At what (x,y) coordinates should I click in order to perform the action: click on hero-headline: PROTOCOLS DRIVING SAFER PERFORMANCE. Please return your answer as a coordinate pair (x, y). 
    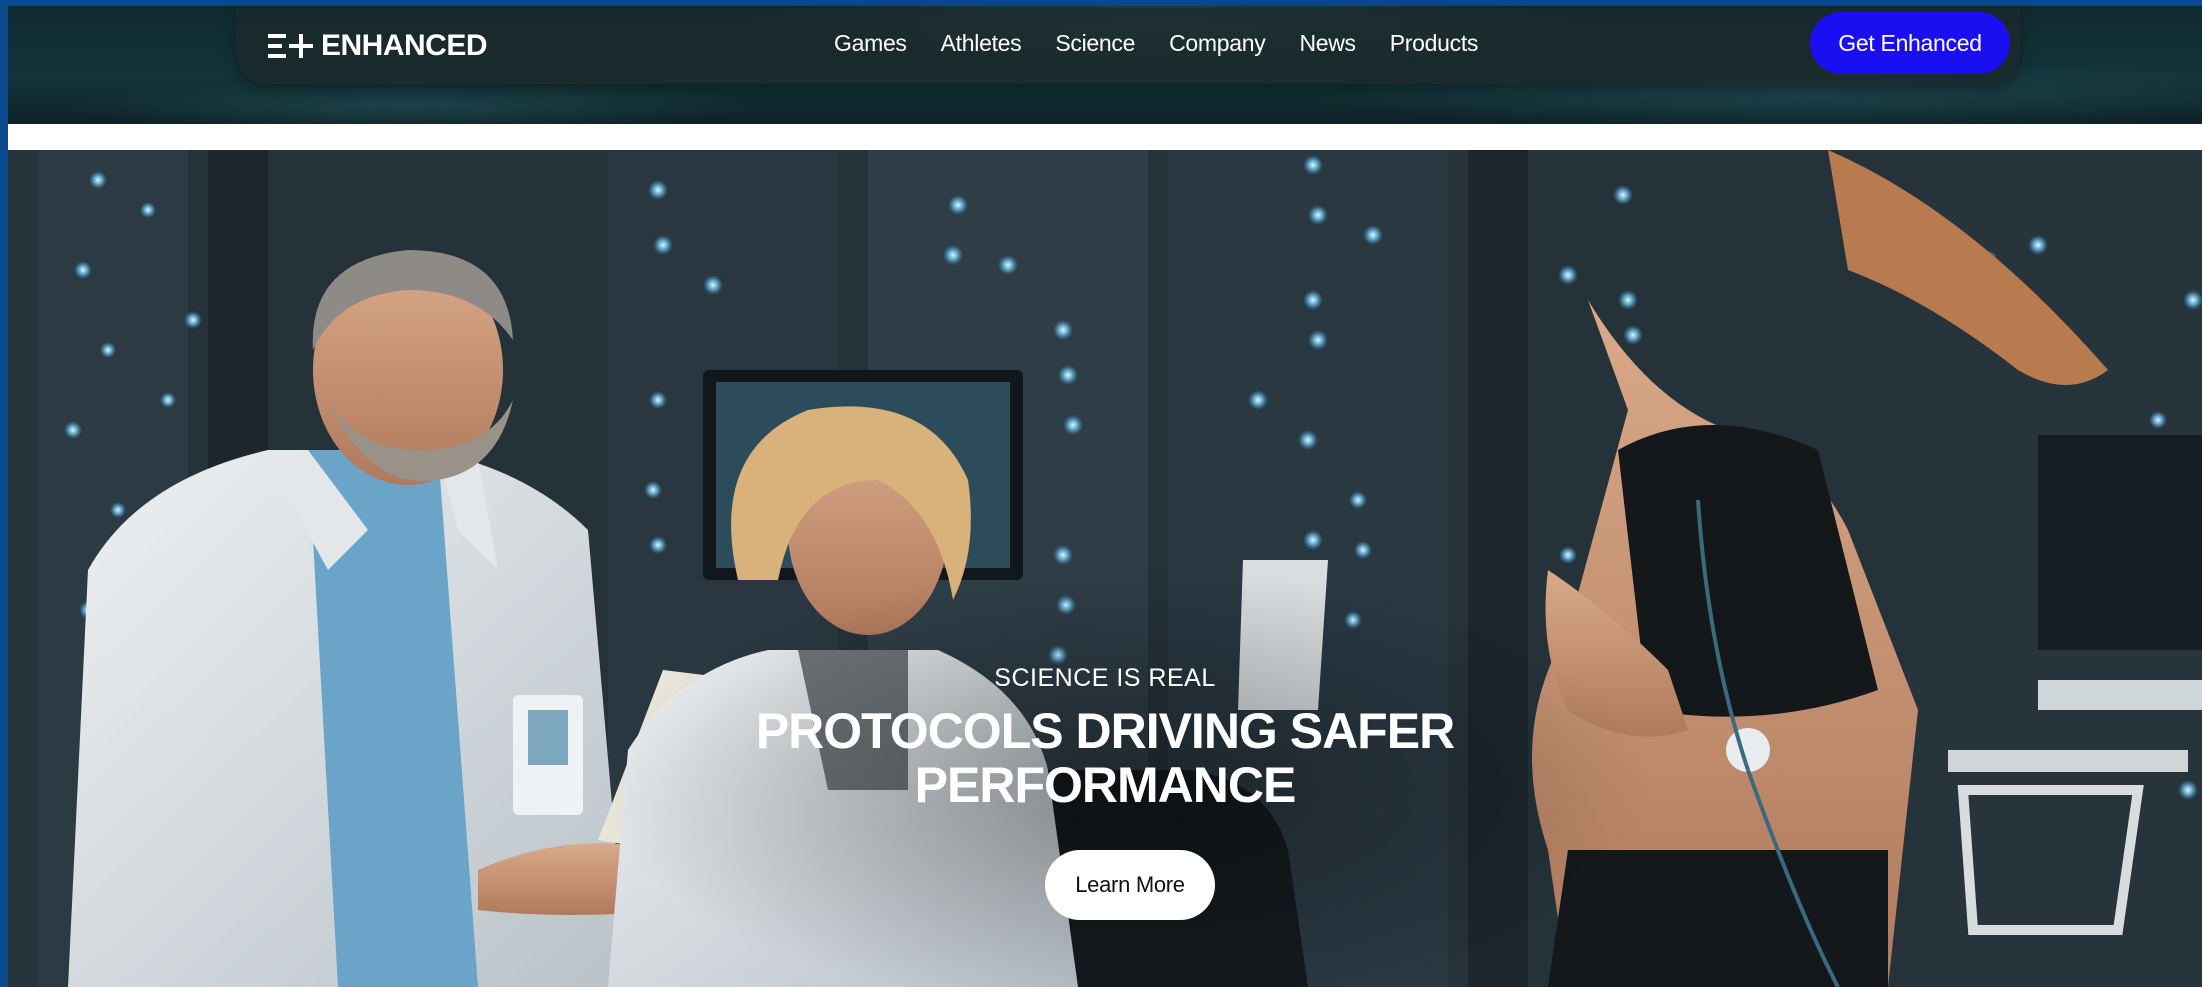
    Looking at the image, I should click on (1105, 758).